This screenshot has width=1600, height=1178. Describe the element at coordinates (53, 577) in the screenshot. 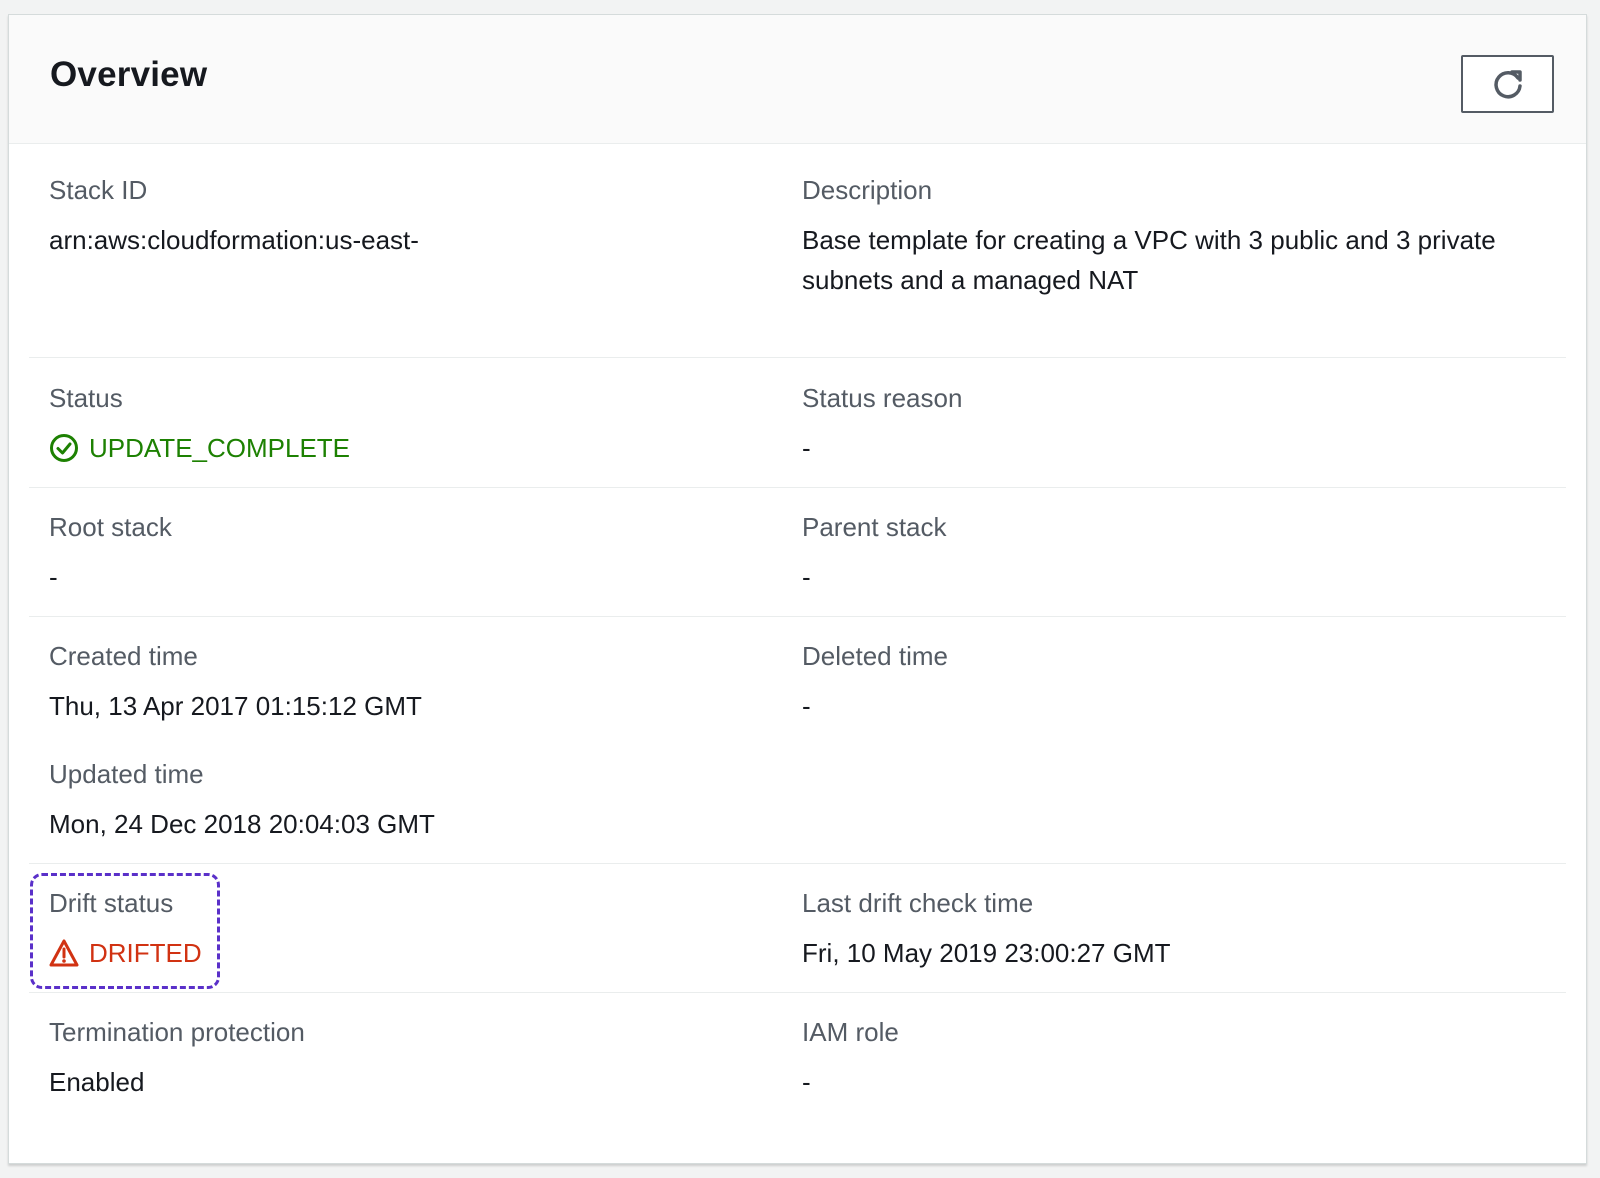

I see `root-stack-value: -` at that location.